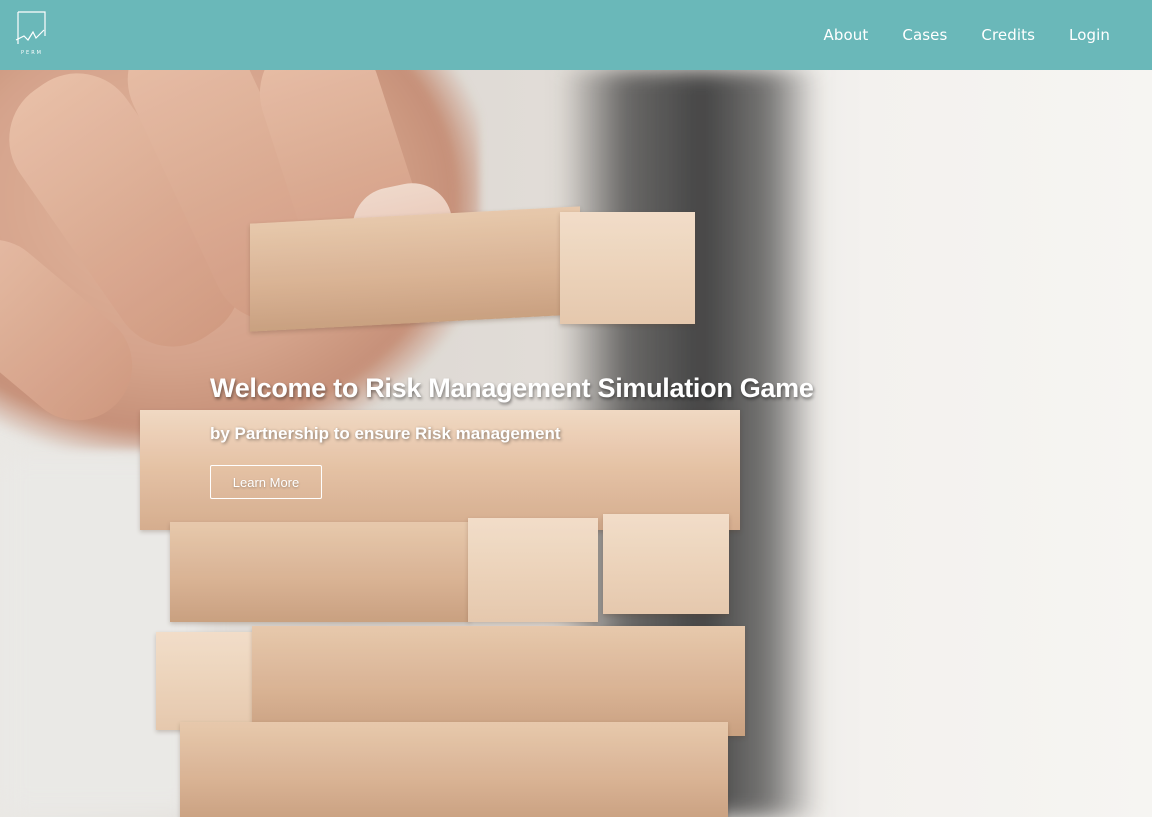 The image size is (1152, 817). What do you see at coordinates (1008, 35) in the screenshot?
I see `nav-link-credits: Credits` at bounding box center [1008, 35].